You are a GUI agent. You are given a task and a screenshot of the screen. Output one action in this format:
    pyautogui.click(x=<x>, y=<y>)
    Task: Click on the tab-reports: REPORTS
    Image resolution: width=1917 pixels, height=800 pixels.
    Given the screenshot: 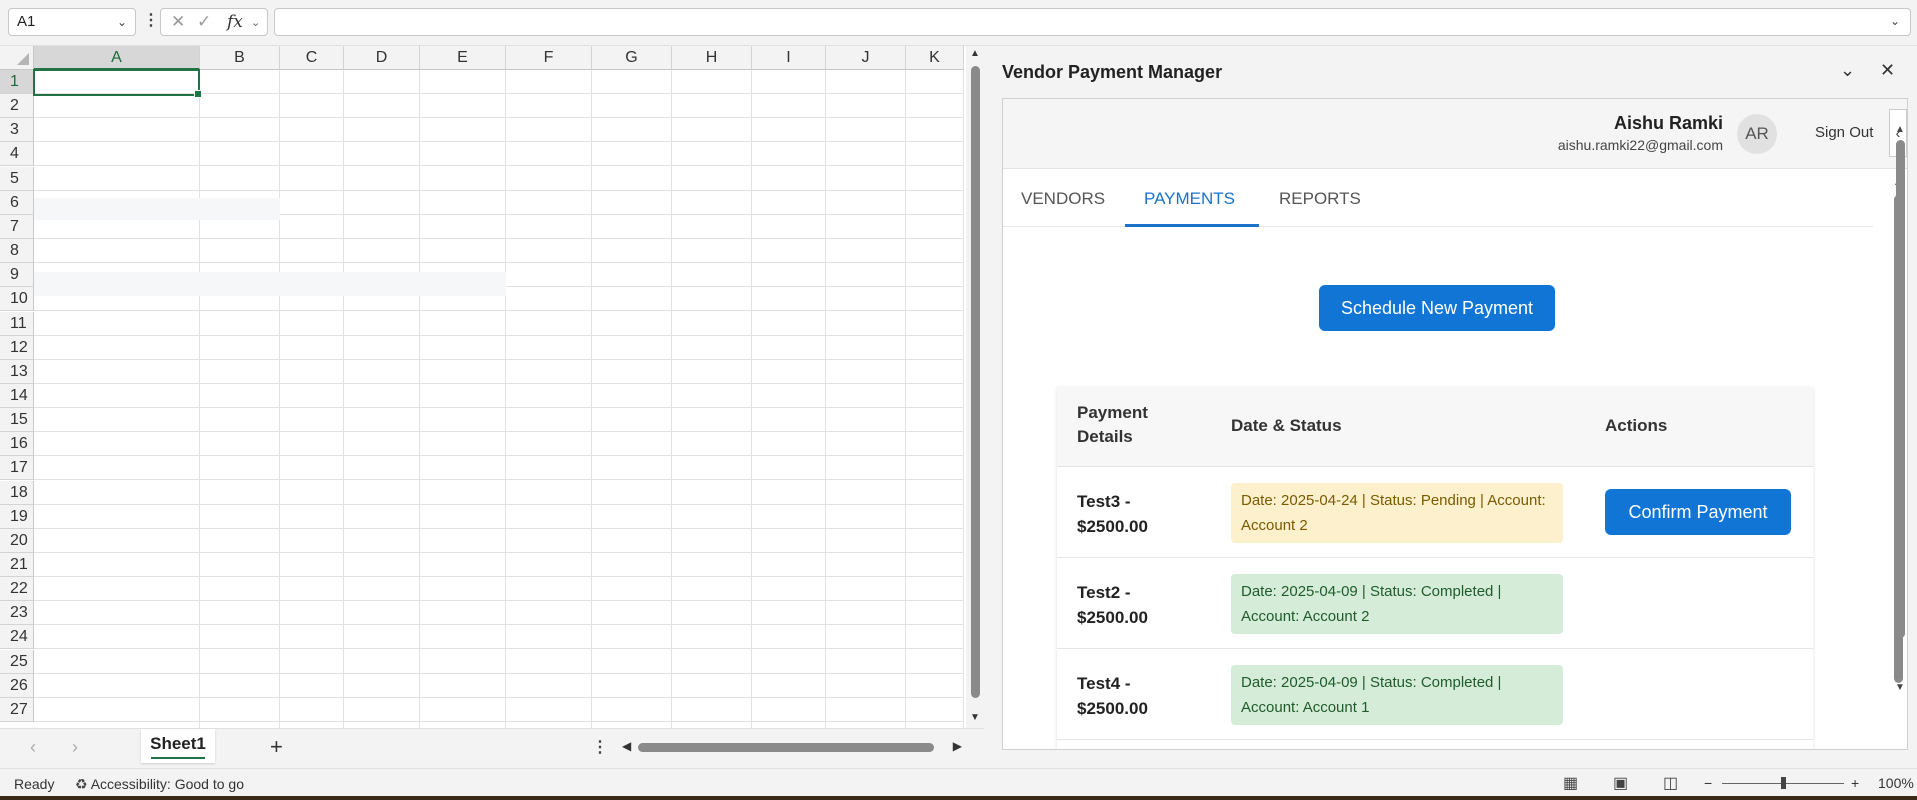 What is the action you would take?
    pyautogui.click(x=1320, y=199)
    